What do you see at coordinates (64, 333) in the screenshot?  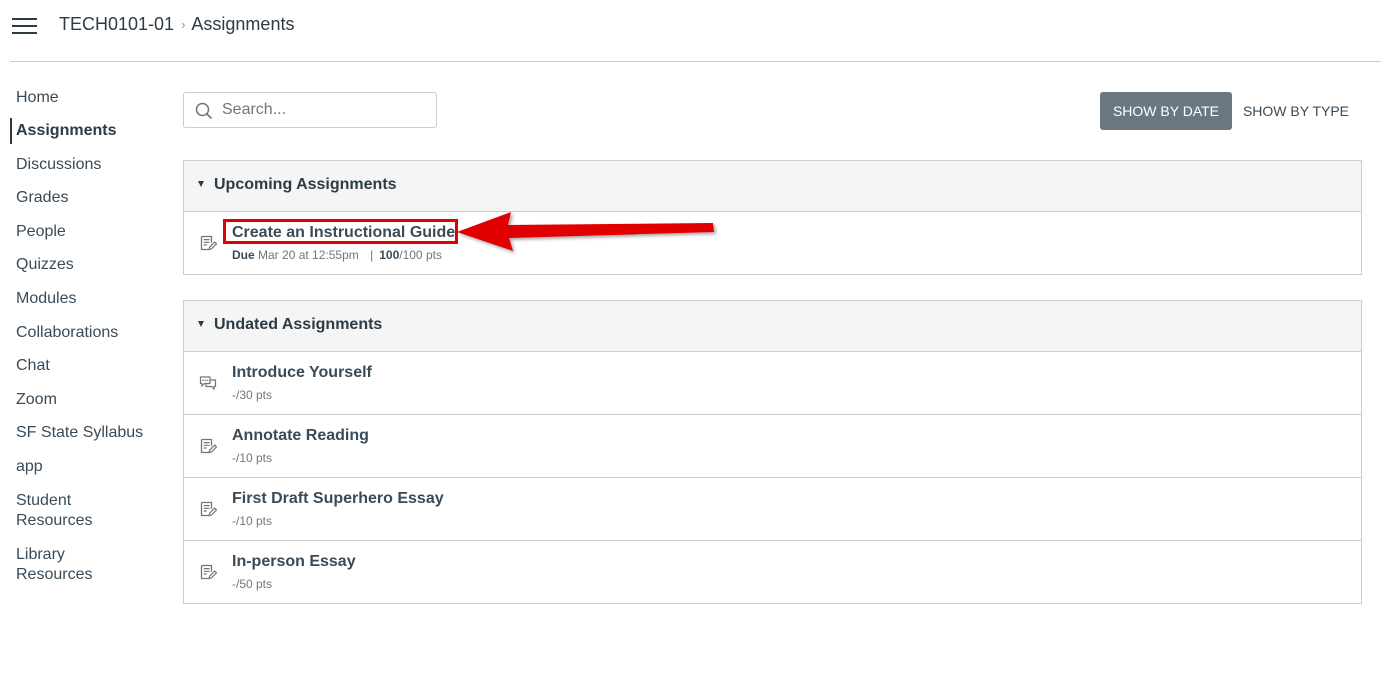 I see `sidebar-item-collaborations: Collaborations` at bounding box center [64, 333].